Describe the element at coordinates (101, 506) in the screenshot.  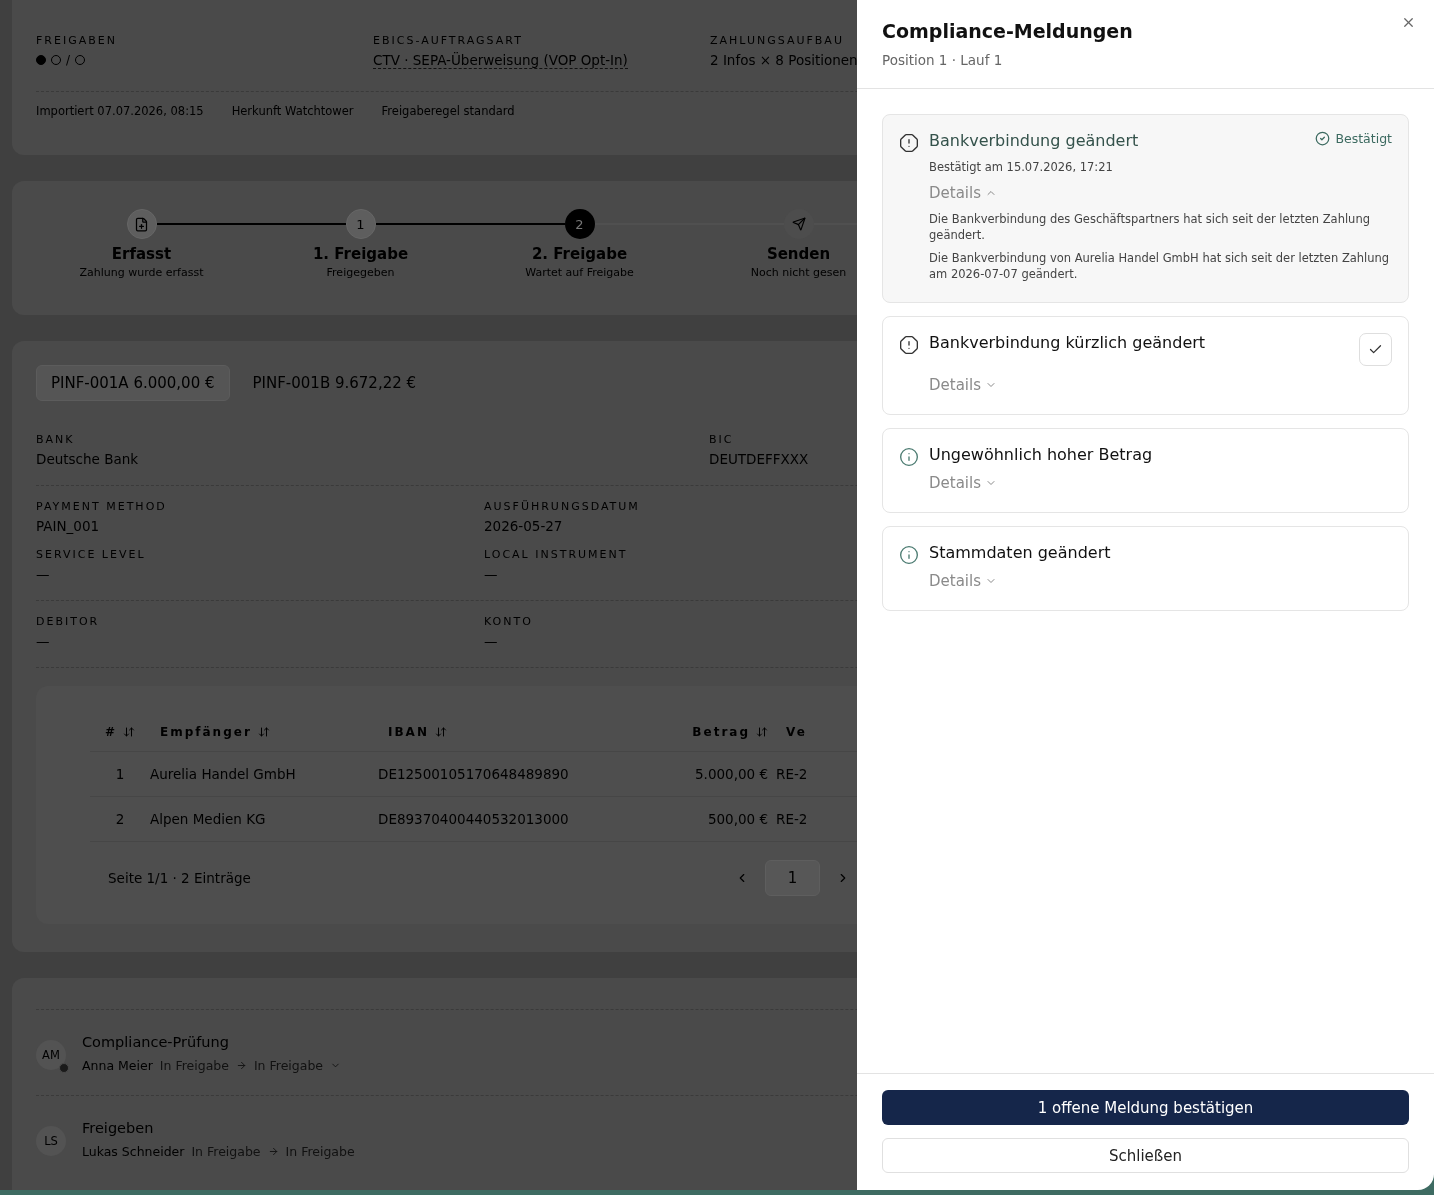
I see `field-label: PAYMENT METHOD` at that location.